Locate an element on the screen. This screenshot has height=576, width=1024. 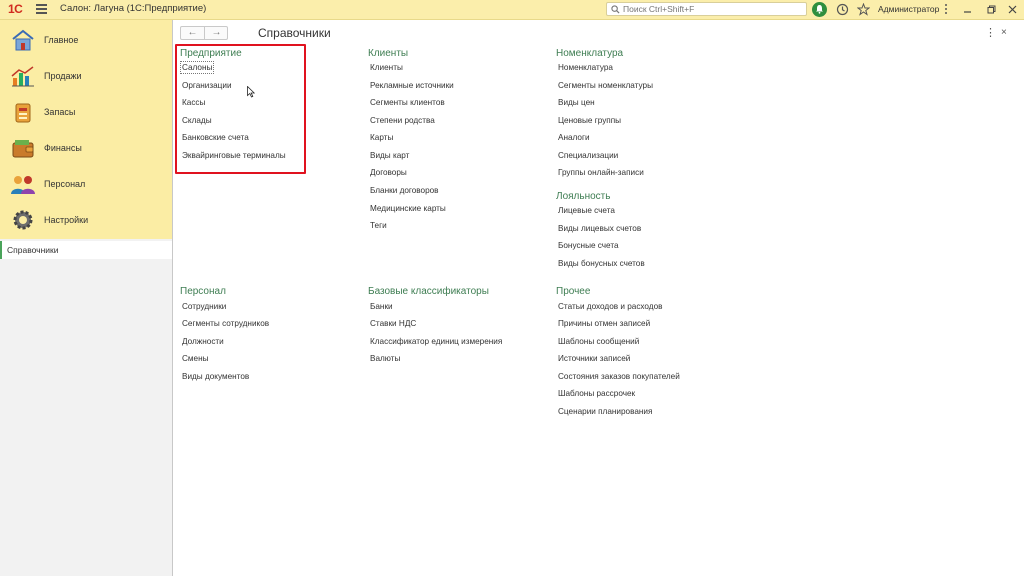
sales-chart-icon is located at coordinates (22, 76).